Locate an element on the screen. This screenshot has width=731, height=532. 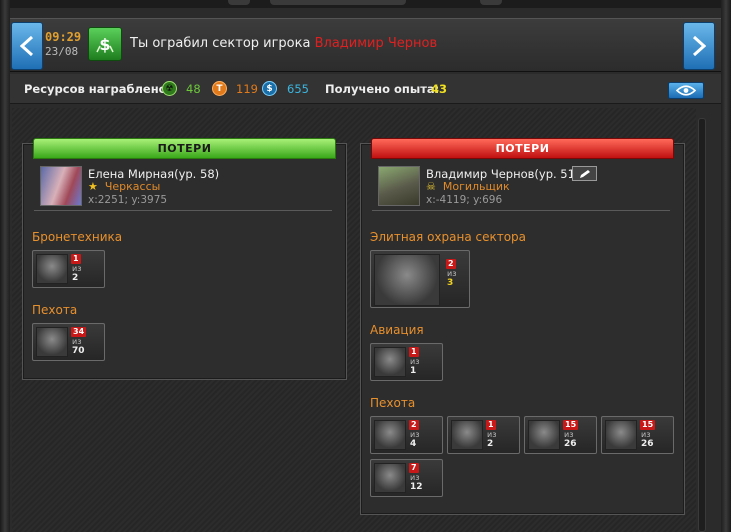
unit-lost-count: 7 is located at coordinates (414, 468).